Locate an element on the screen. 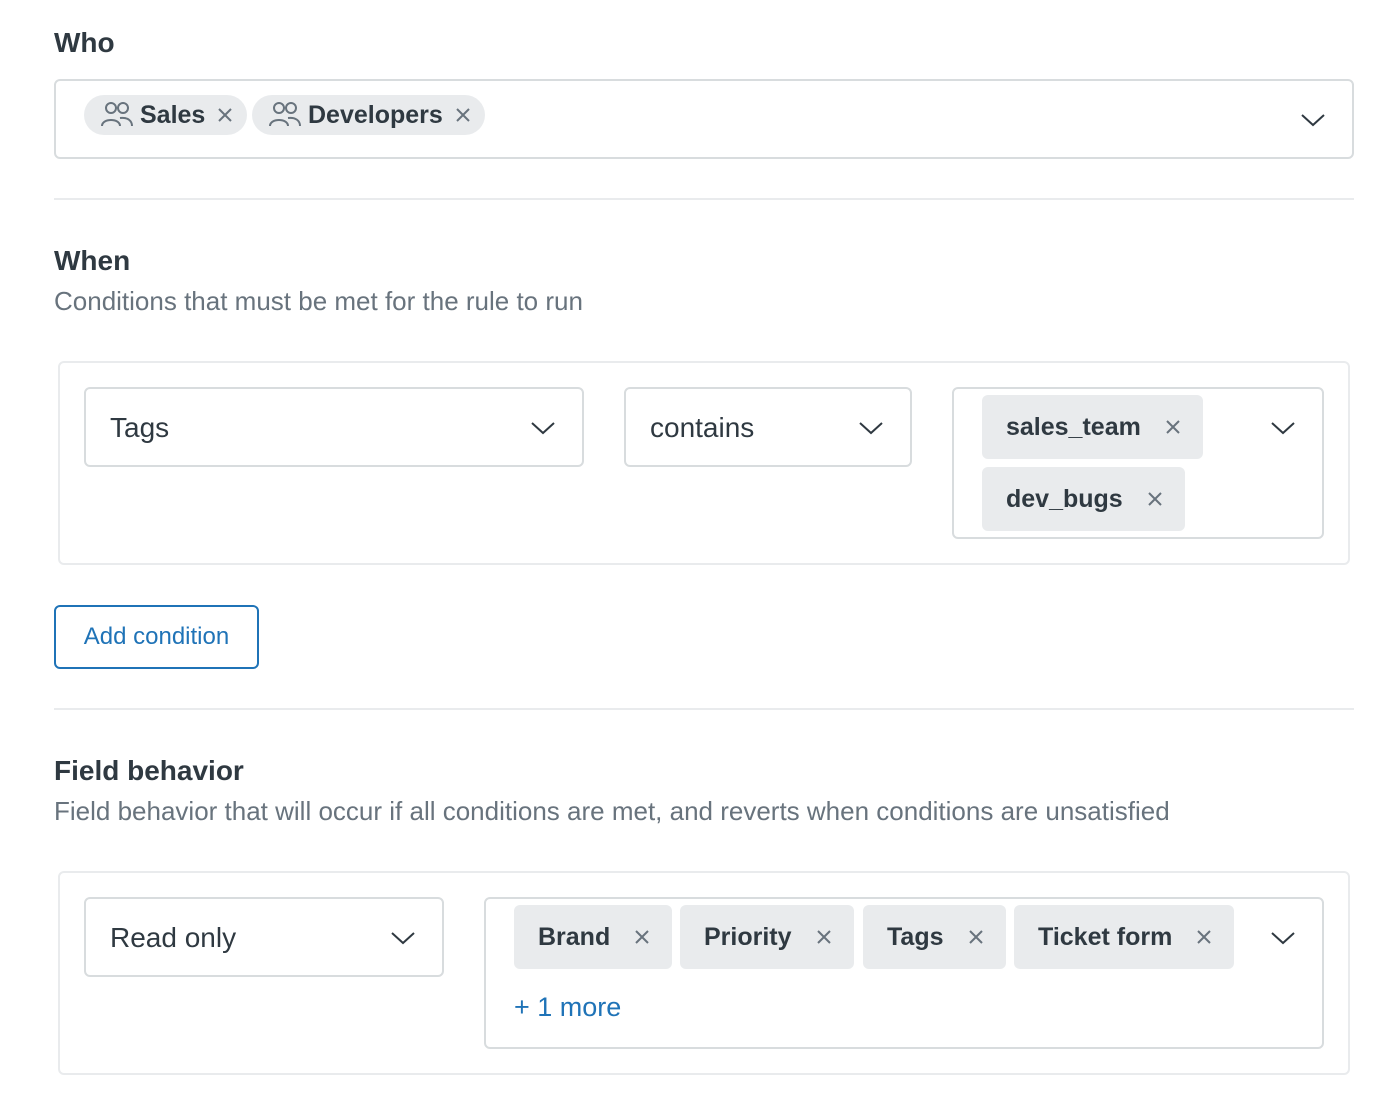 This screenshot has width=1386, height=1098. group-pill-developers: Developers is located at coordinates (368, 115).